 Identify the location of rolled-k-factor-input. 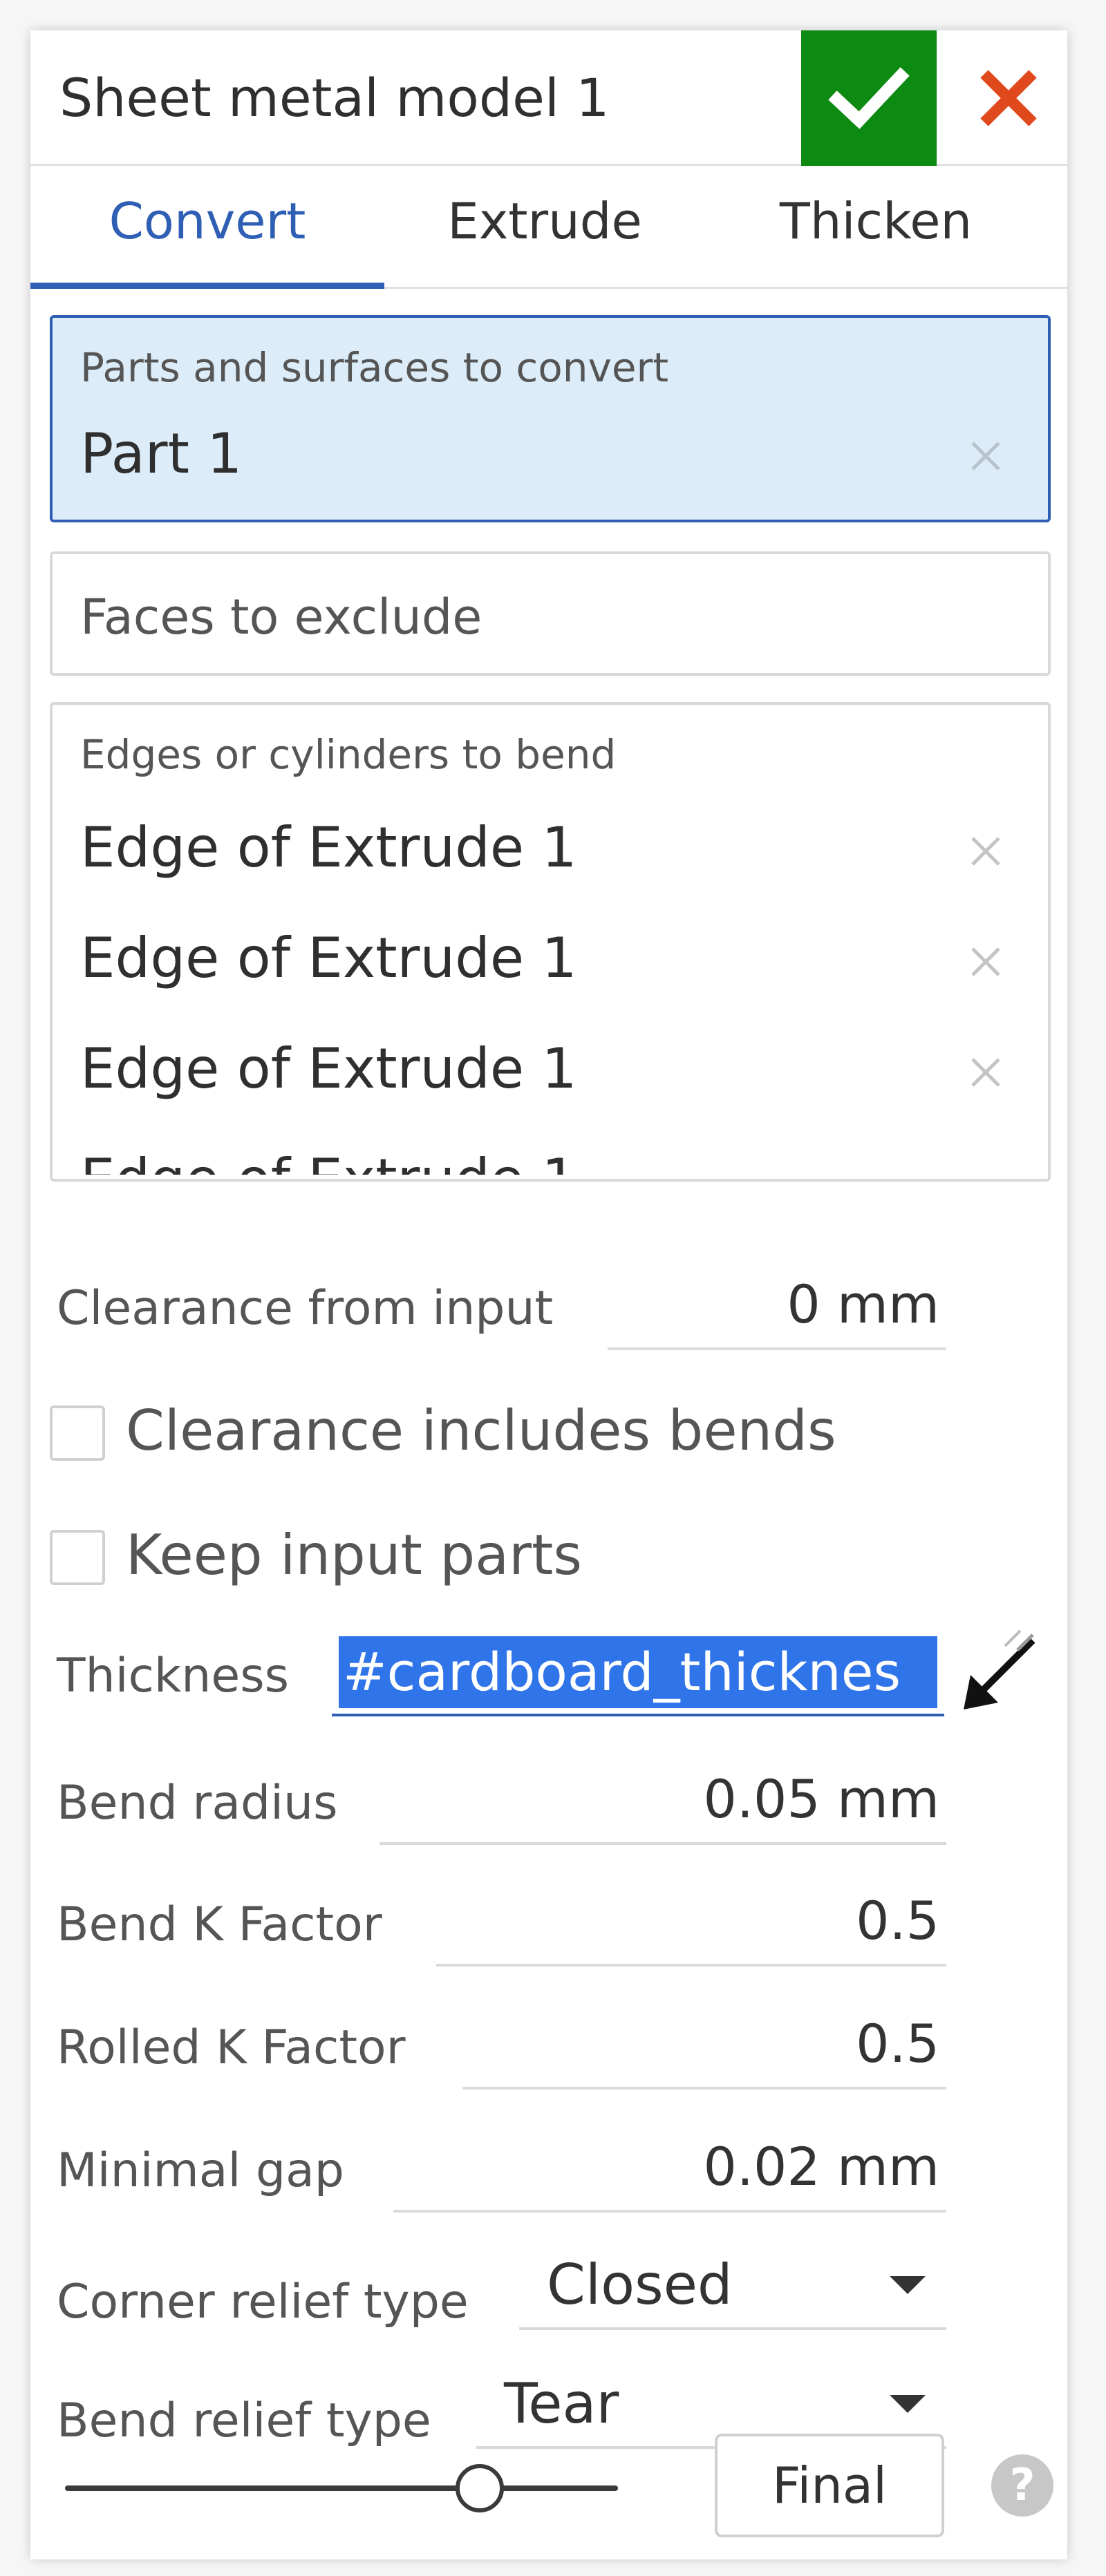
(704, 2045).